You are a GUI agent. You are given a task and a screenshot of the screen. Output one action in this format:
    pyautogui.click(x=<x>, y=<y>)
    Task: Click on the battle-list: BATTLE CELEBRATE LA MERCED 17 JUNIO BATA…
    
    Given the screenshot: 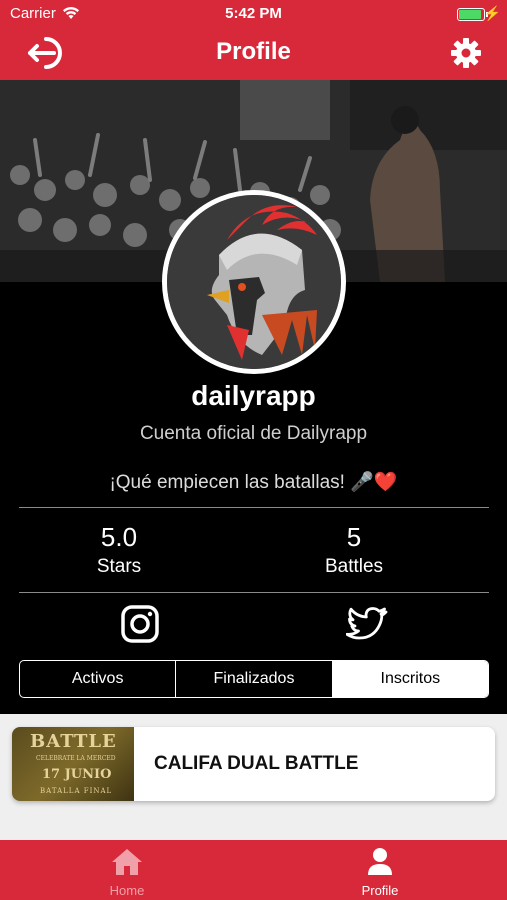 What is the action you would take?
    pyautogui.click(x=253, y=777)
    